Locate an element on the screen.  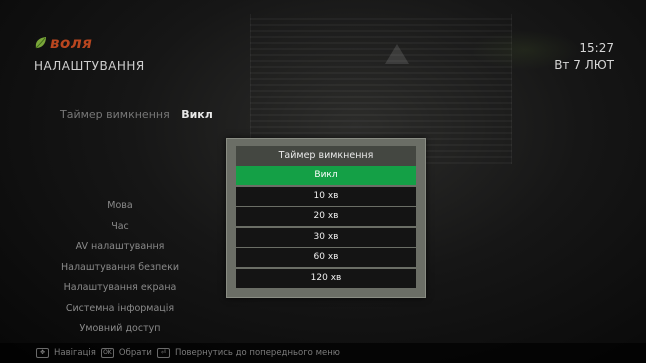
dialog-title: Таймер вимкнення is located at coordinates (326, 156).